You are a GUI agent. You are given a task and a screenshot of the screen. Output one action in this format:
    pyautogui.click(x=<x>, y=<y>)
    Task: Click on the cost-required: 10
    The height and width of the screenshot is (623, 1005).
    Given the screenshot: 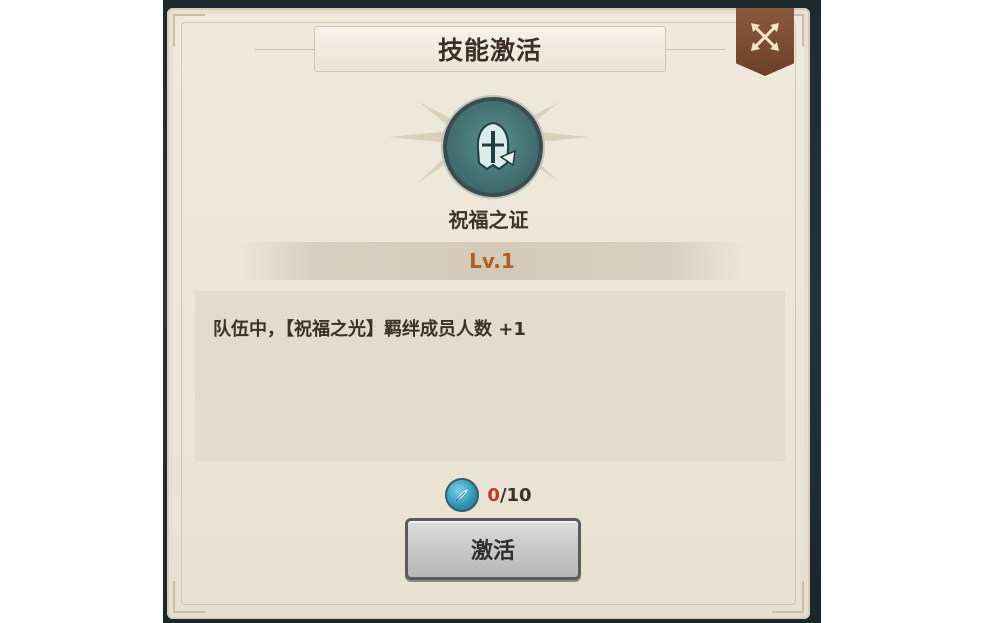 What is the action you would take?
    pyautogui.click(x=519, y=495)
    